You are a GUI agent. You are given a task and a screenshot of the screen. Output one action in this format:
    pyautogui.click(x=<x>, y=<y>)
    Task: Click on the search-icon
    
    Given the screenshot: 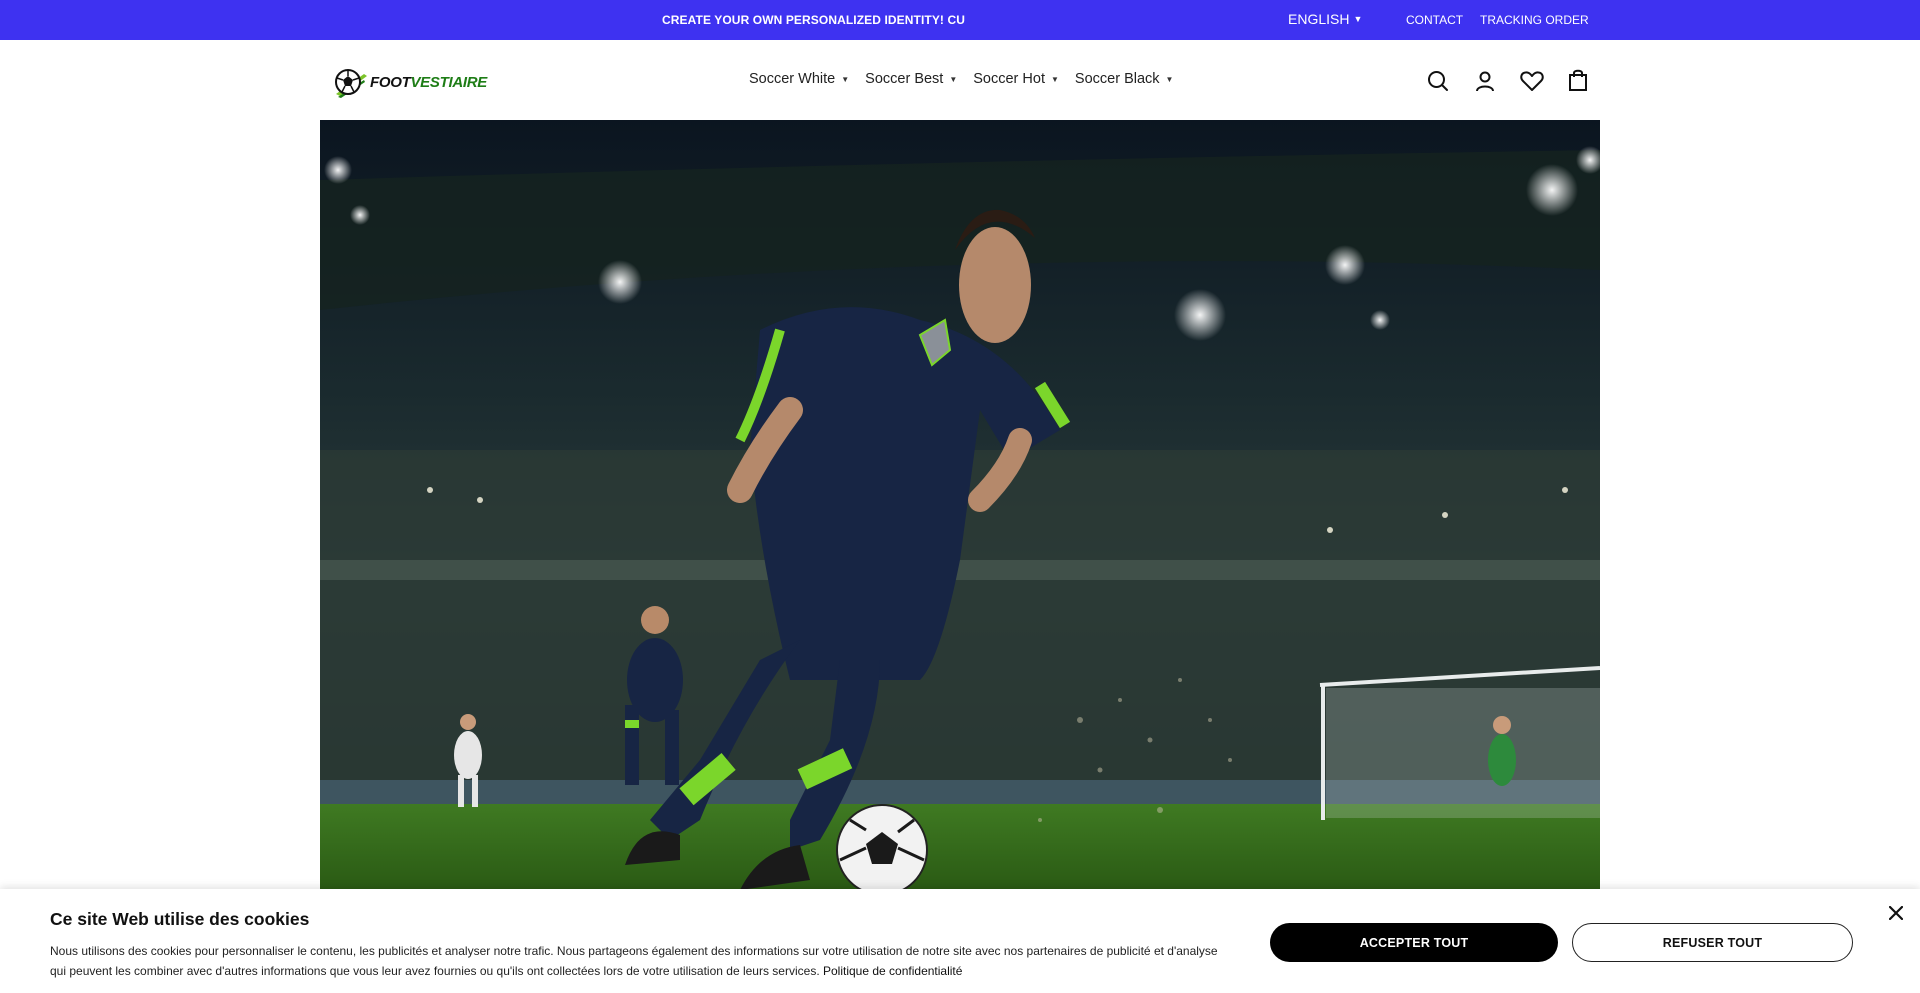 What is the action you would take?
    pyautogui.click(x=1438, y=81)
    